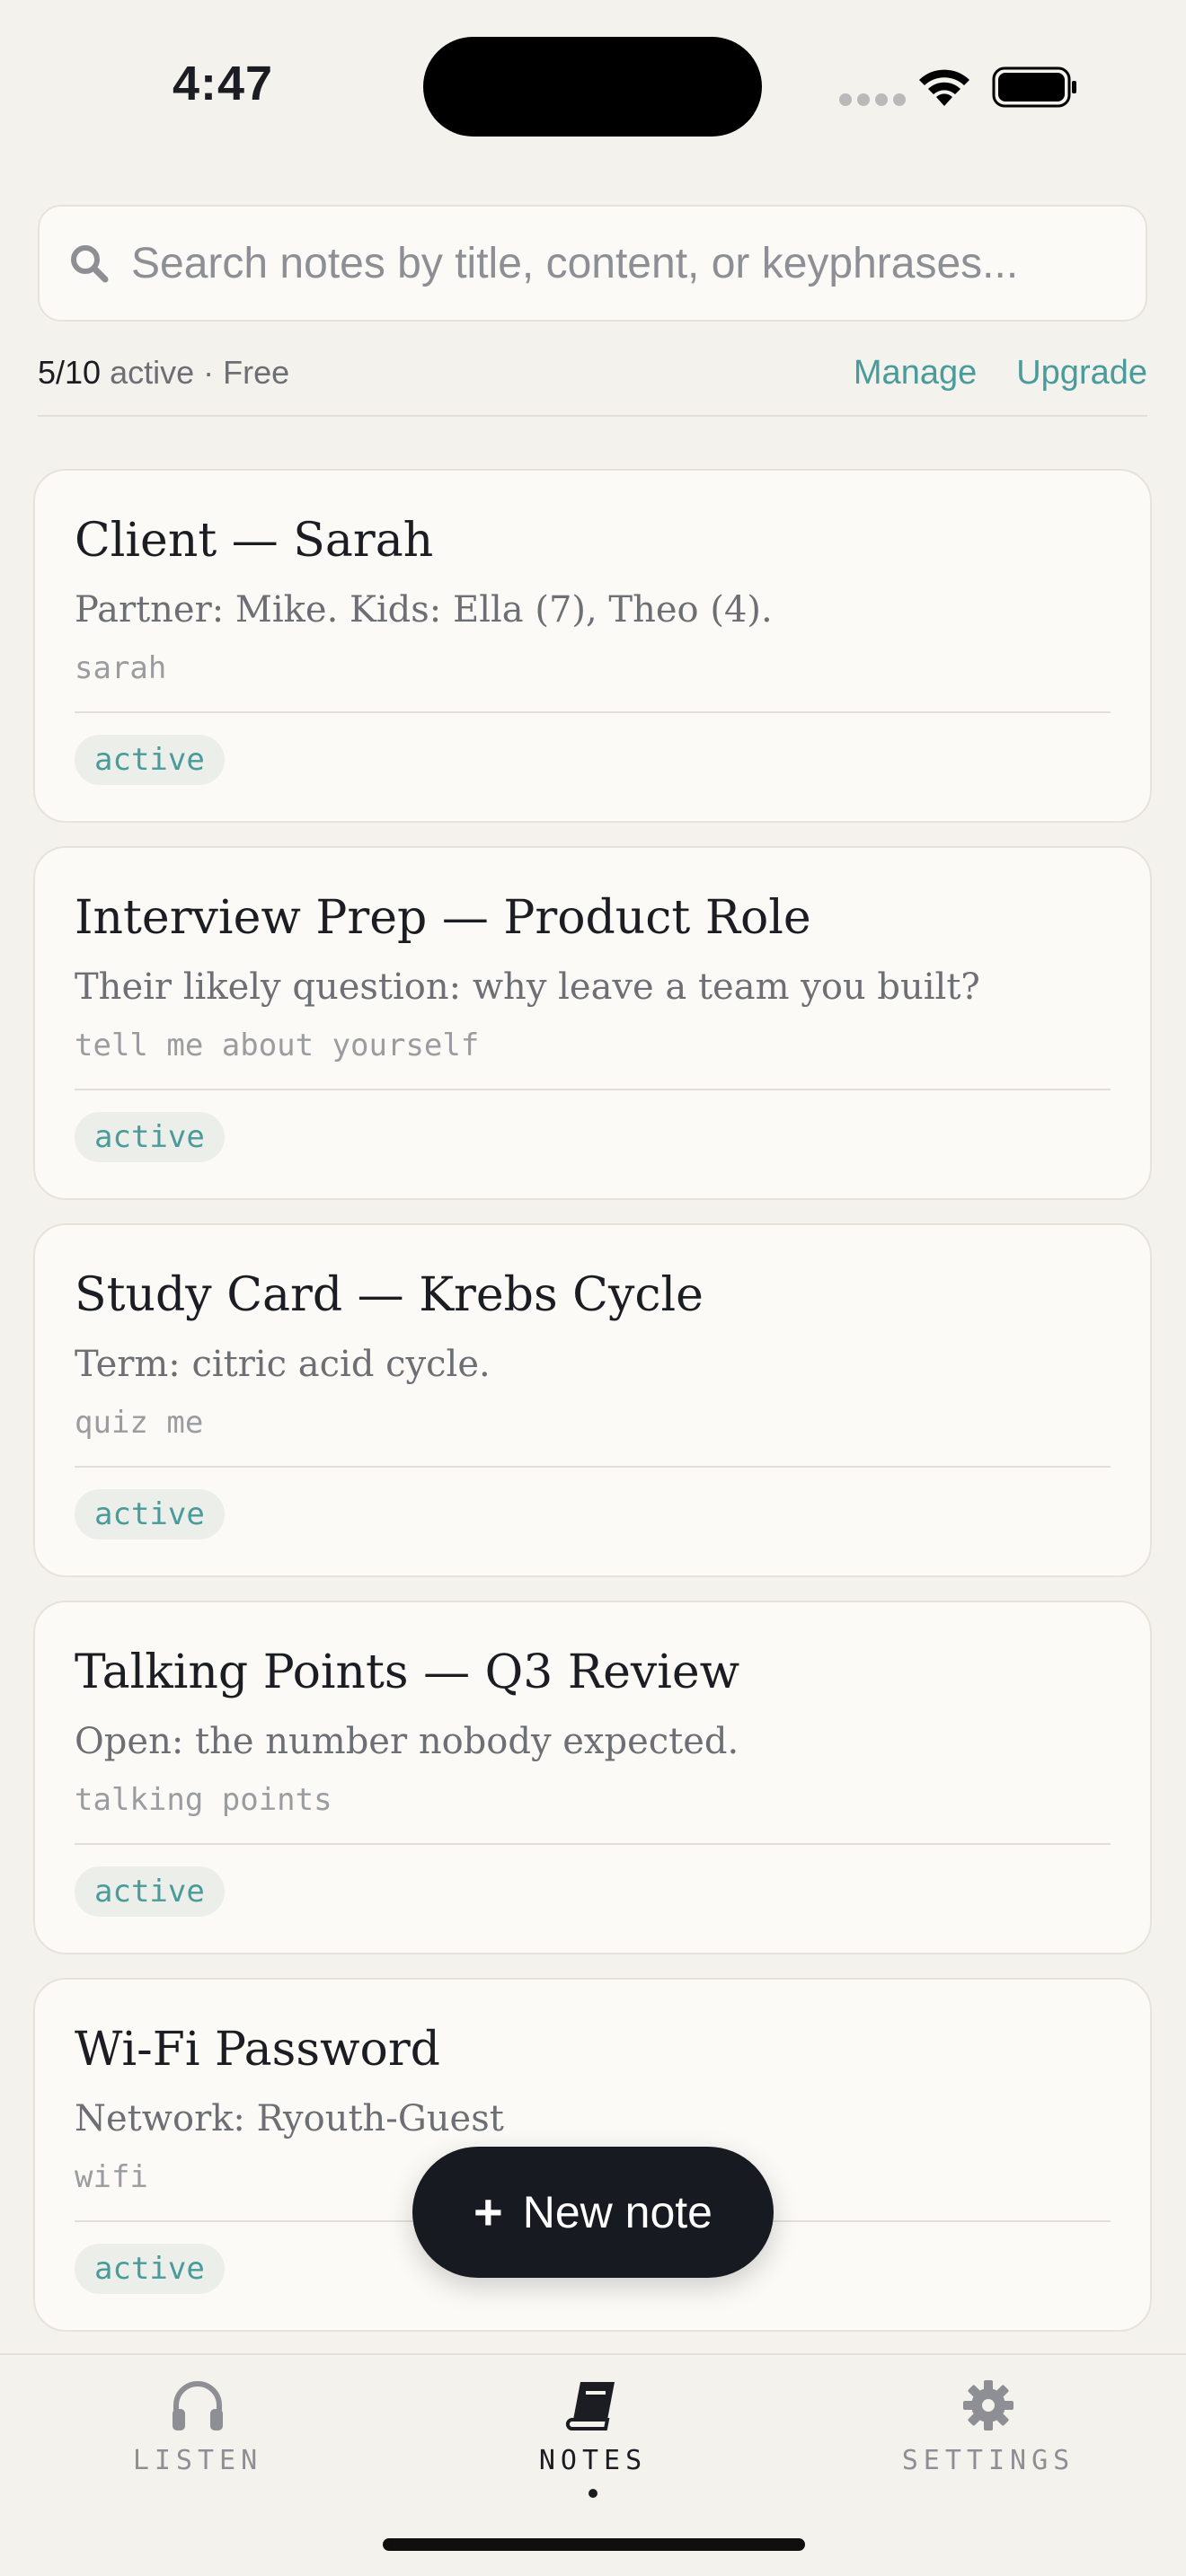 The image size is (1186, 2576). What do you see at coordinates (590, 2406) in the screenshot?
I see `book-icon` at bounding box center [590, 2406].